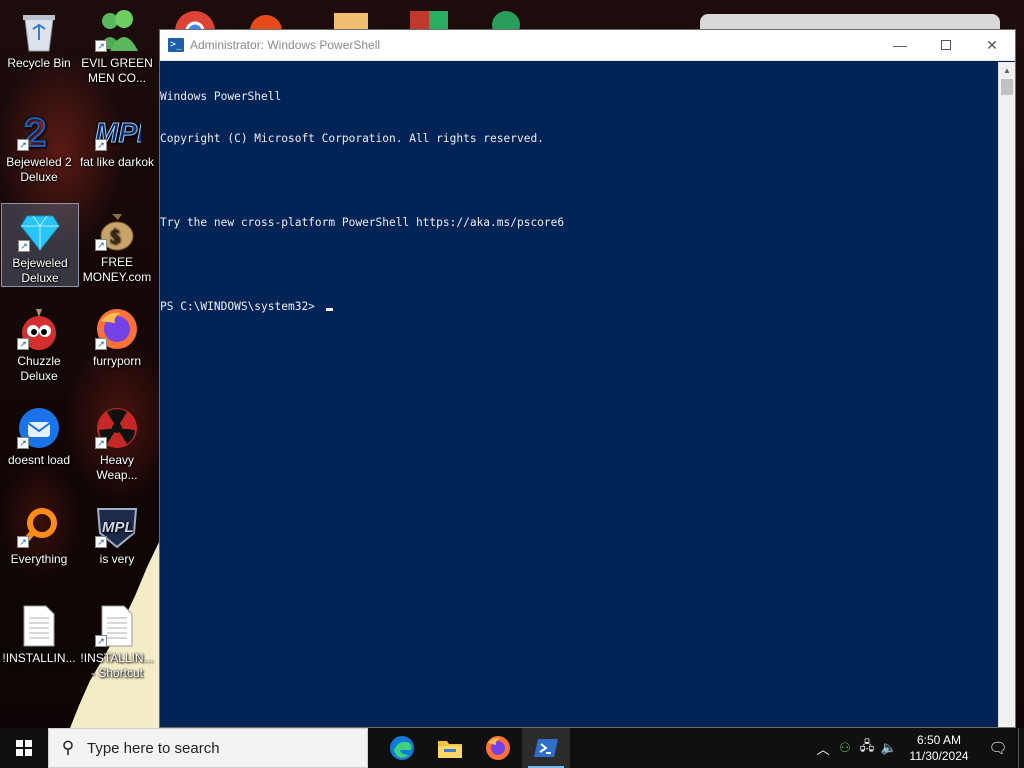  Describe the element at coordinates (850, 22) in the screenshot. I see `background-window-edge` at that location.